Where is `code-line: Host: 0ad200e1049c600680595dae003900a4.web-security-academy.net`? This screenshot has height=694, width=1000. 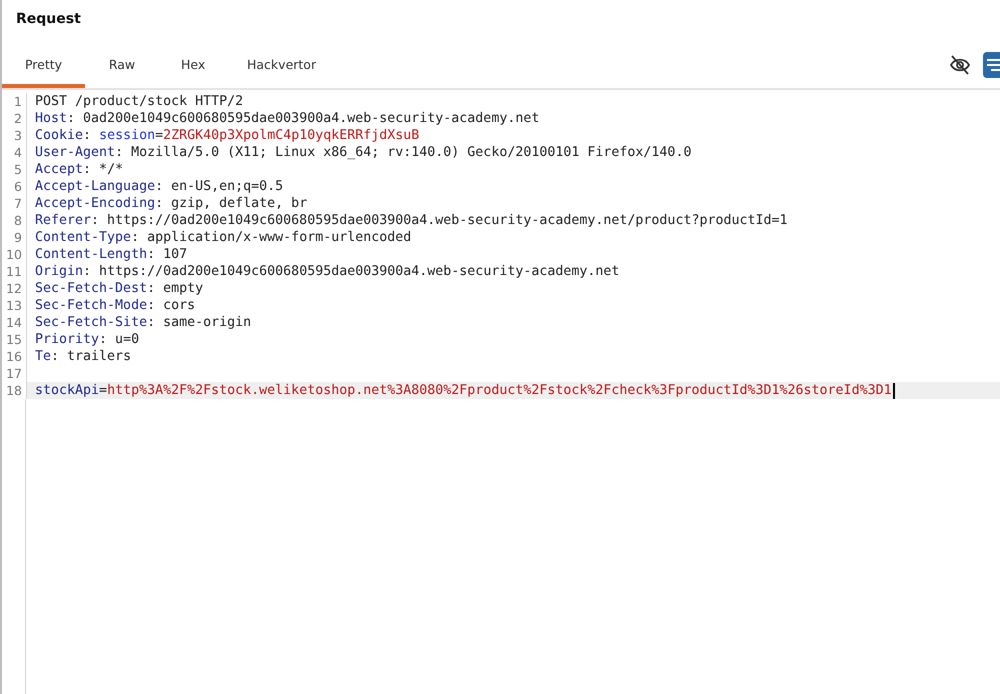
code-line: Host: 0ad200e1049c600680595dae003900a4.web-security-academy.net is located at coordinates (287, 118).